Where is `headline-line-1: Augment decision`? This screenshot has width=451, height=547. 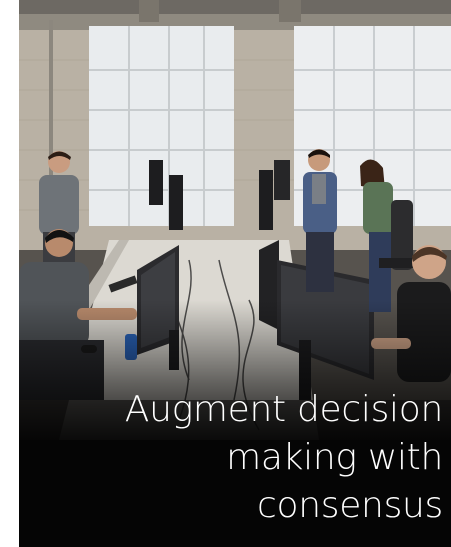
headline-line-1: Augment decision is located at coordinates (284, 409).